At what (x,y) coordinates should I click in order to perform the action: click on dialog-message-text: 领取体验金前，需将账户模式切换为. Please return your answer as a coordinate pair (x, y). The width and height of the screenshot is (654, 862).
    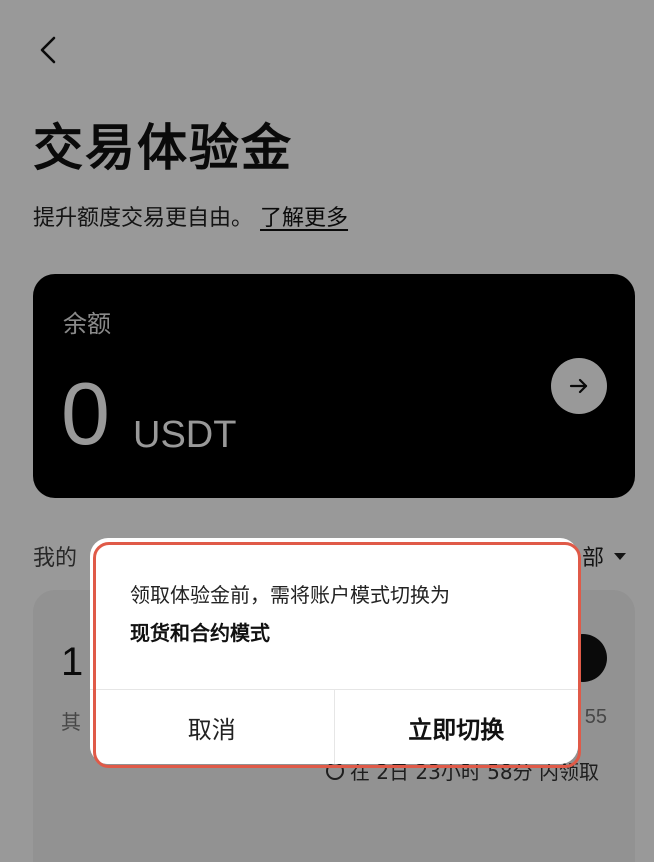
    Looking at the image, I should click on (290, 595).